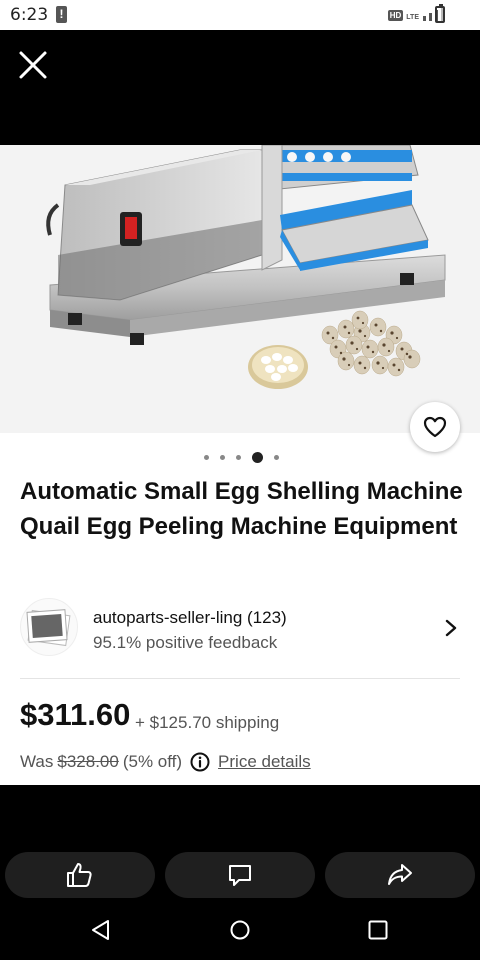 This screenshot has height=960, width=480. I want to click on gallery-pagination, so click(240, 457).